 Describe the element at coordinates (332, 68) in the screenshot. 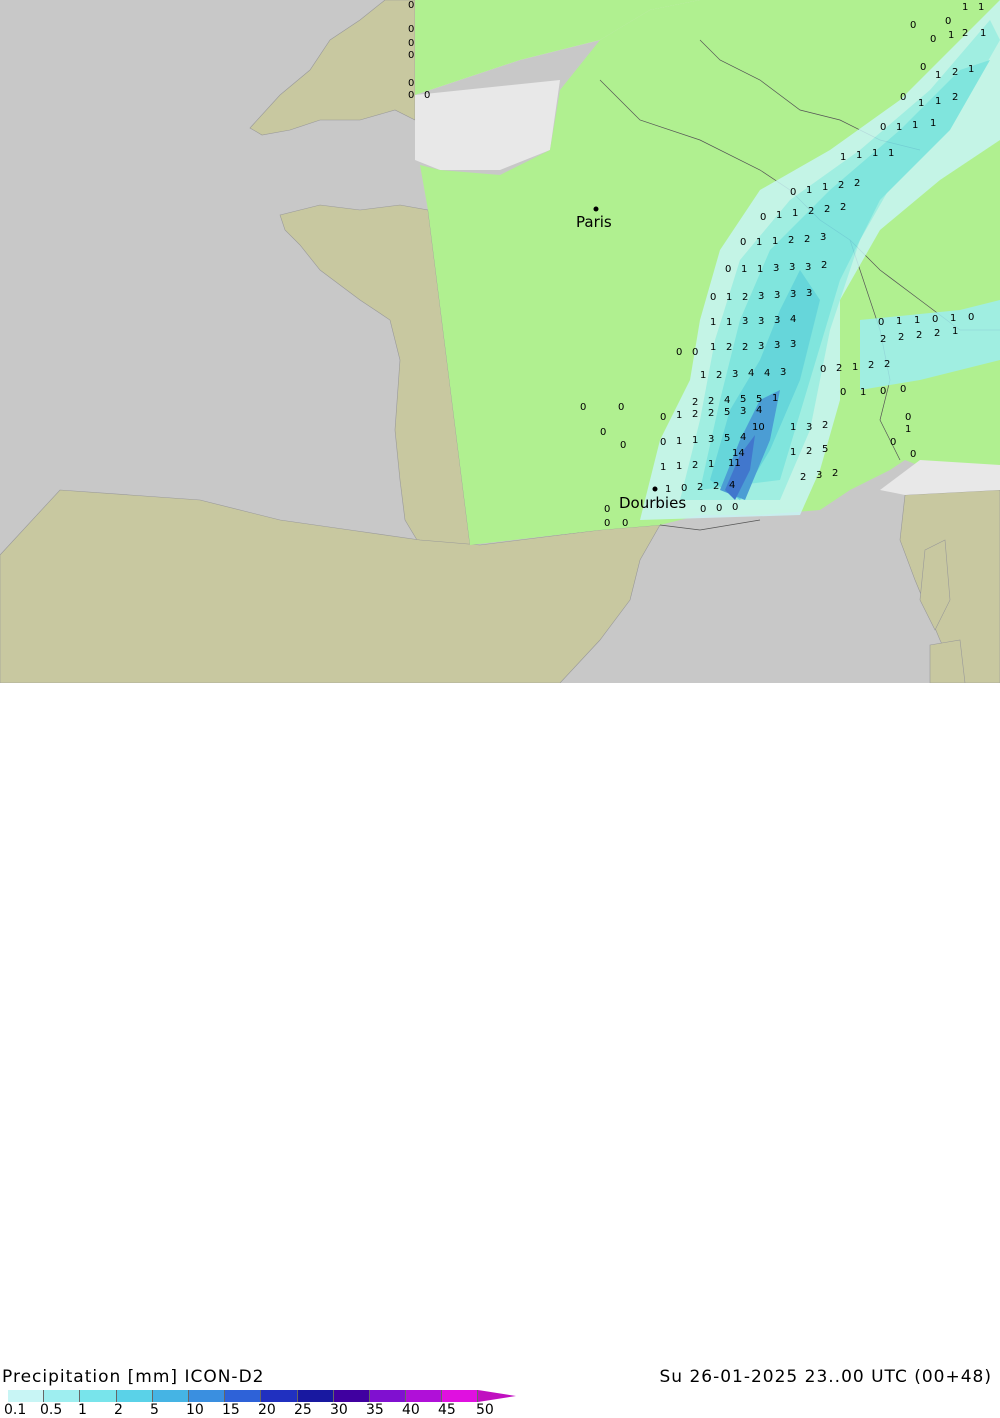

I see `uk-land` at that location.